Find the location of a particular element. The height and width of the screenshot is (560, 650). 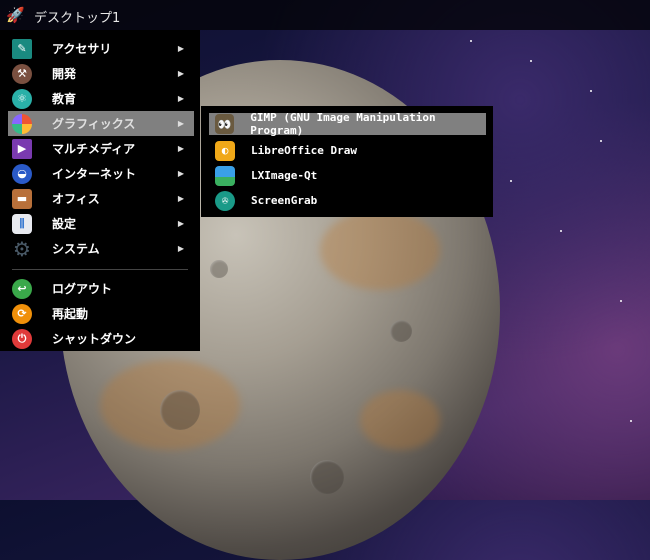

menu-label: 開発 is located at coordinates (64, 74).